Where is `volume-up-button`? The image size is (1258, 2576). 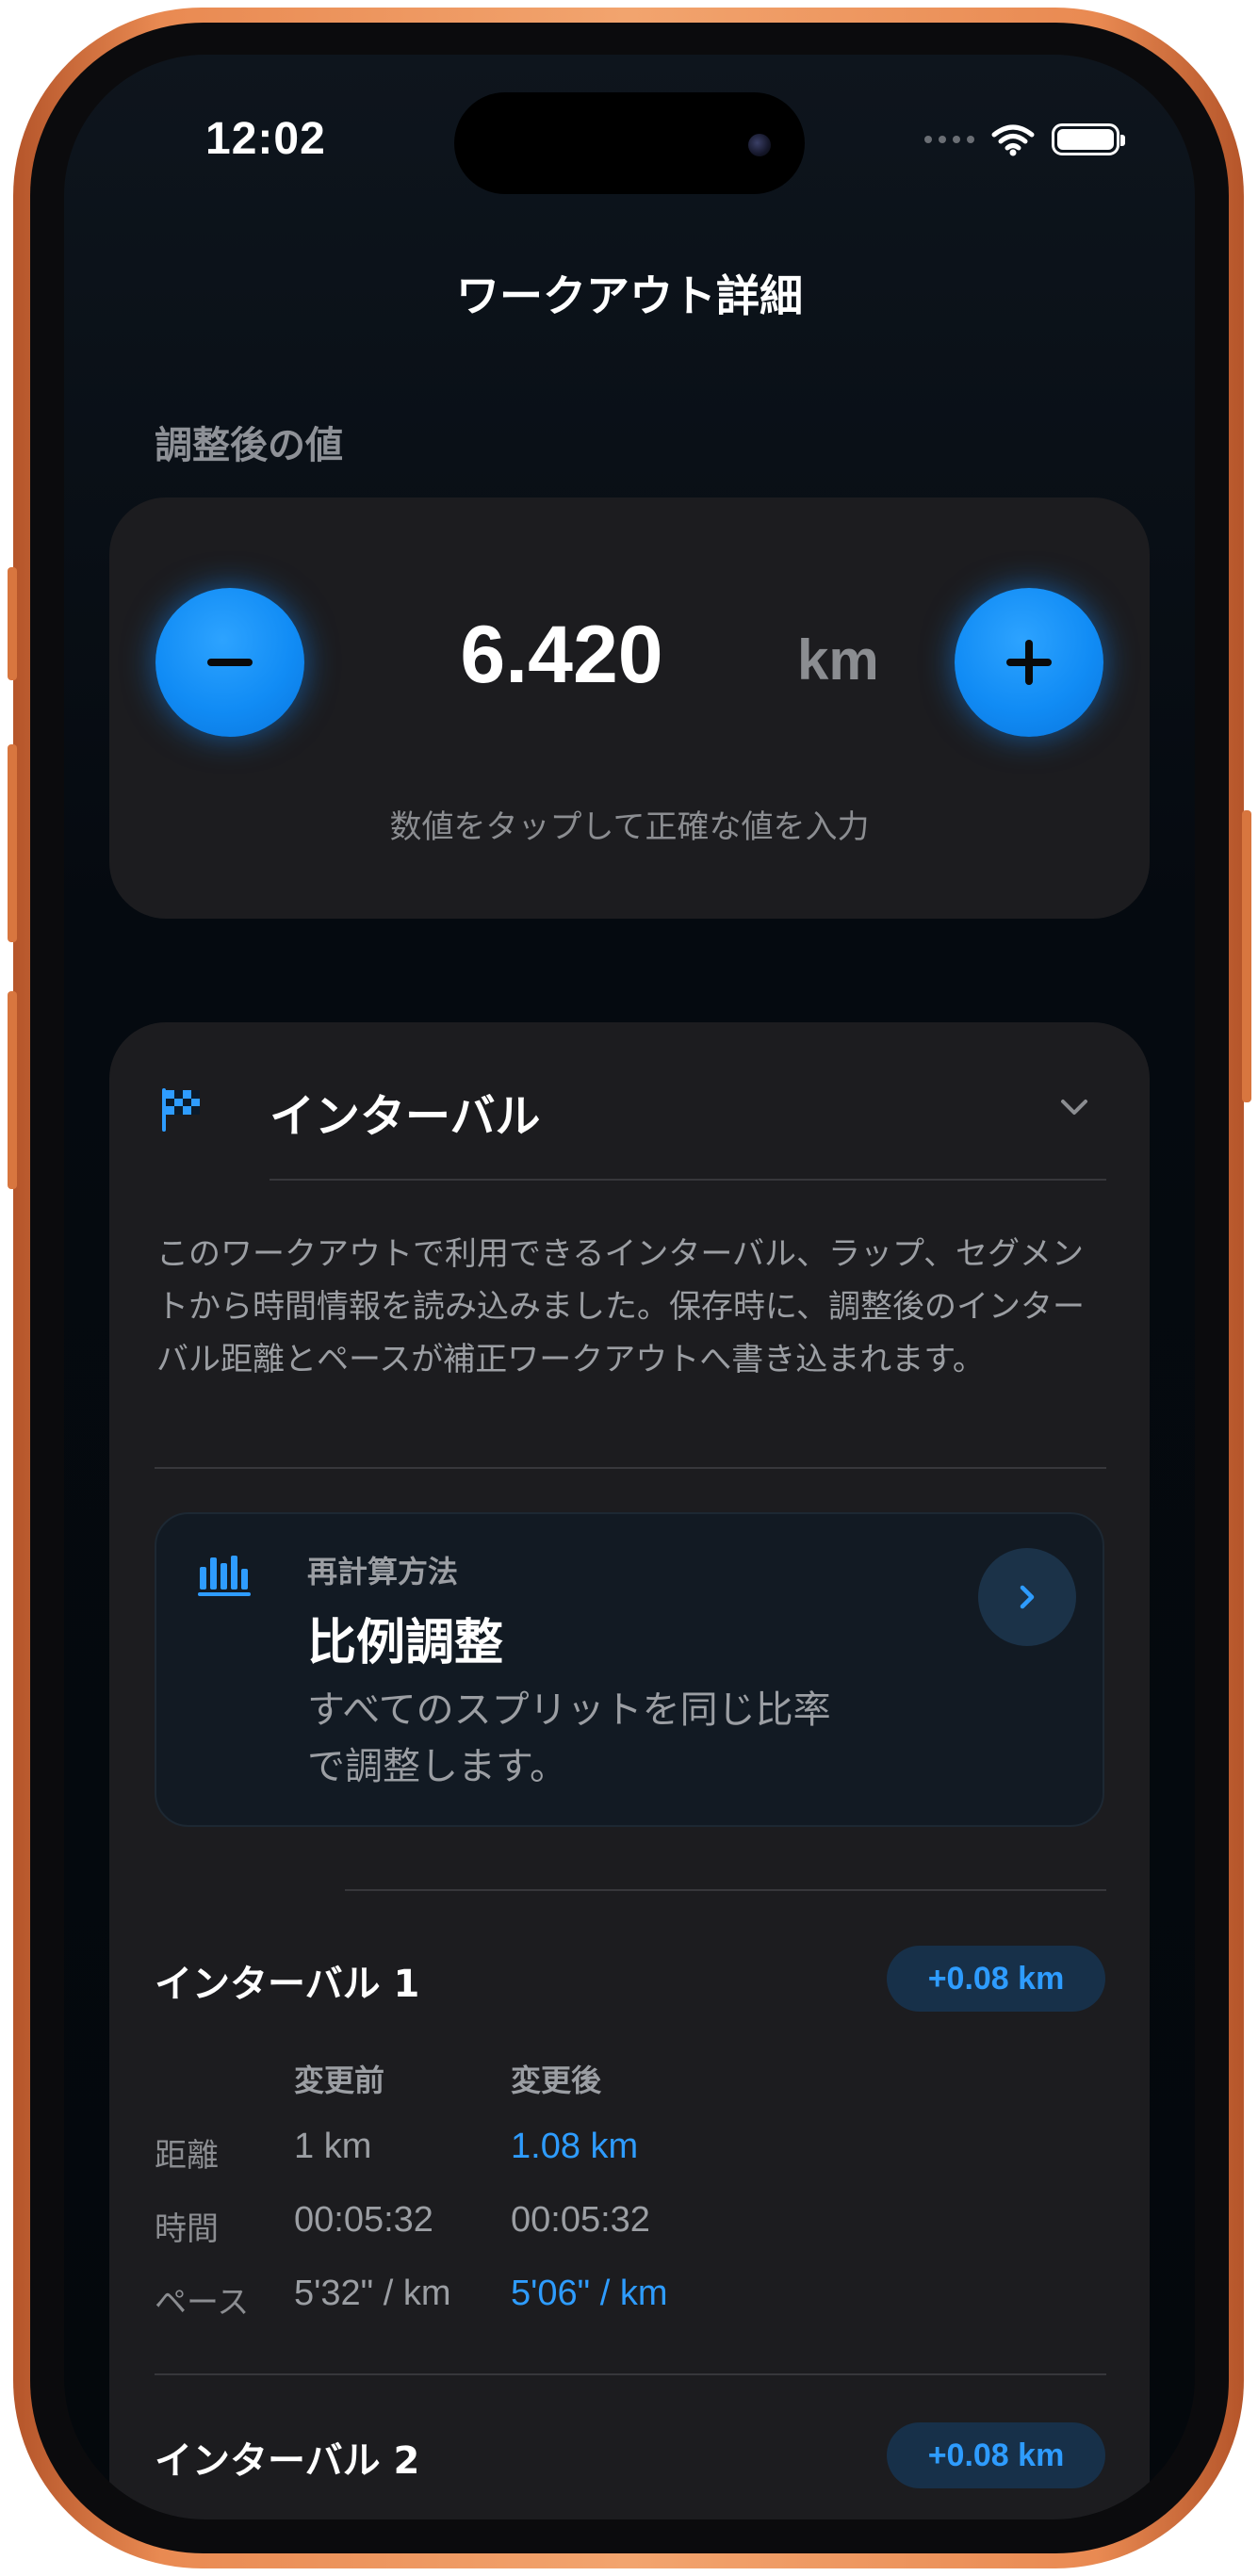 volume-up-button is located at coordinates (12, 843).